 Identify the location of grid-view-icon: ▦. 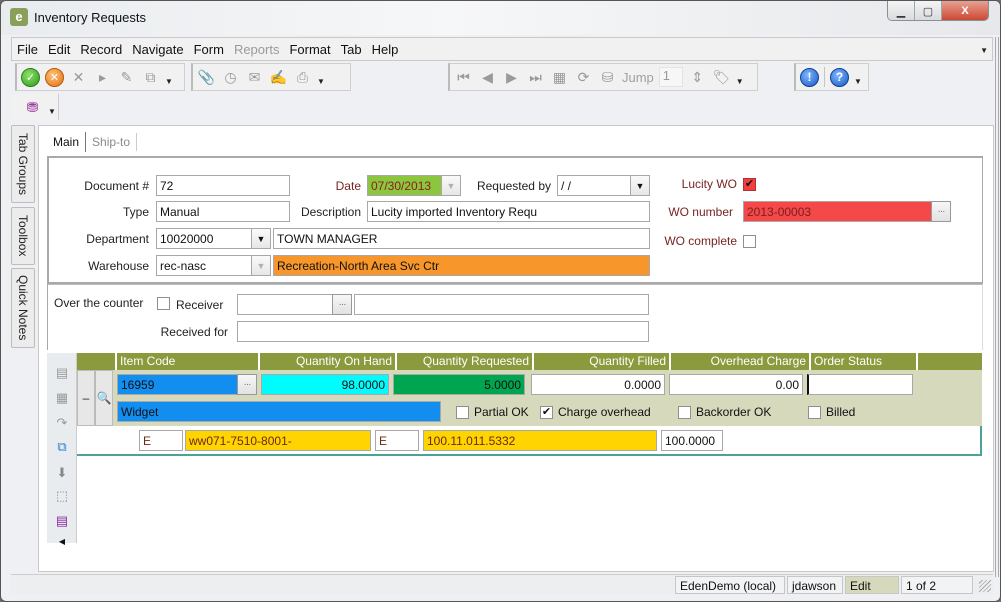
(559, 77).